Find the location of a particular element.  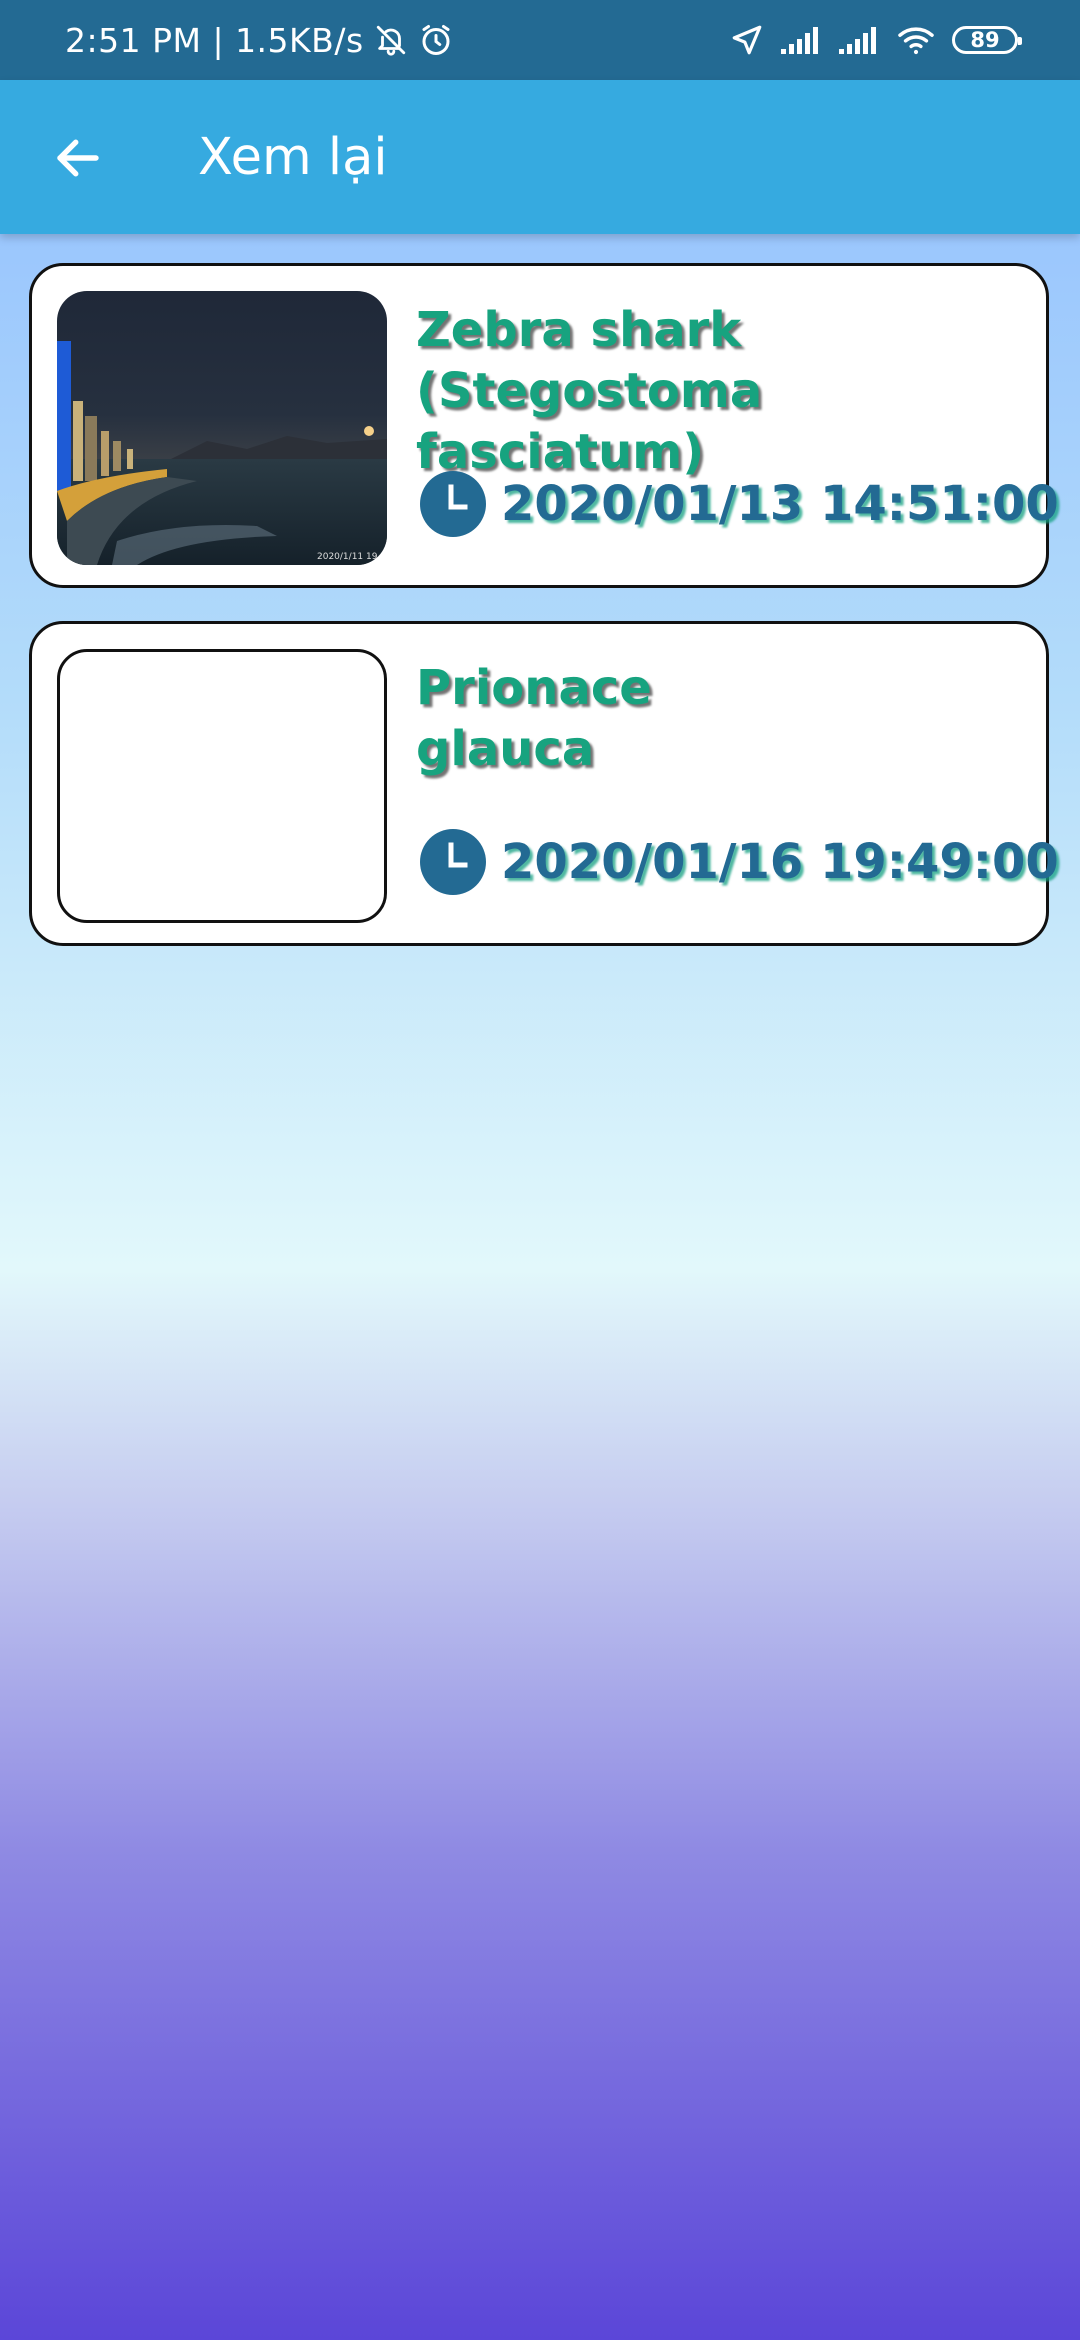

back-button is located at coordinates (78, 158).